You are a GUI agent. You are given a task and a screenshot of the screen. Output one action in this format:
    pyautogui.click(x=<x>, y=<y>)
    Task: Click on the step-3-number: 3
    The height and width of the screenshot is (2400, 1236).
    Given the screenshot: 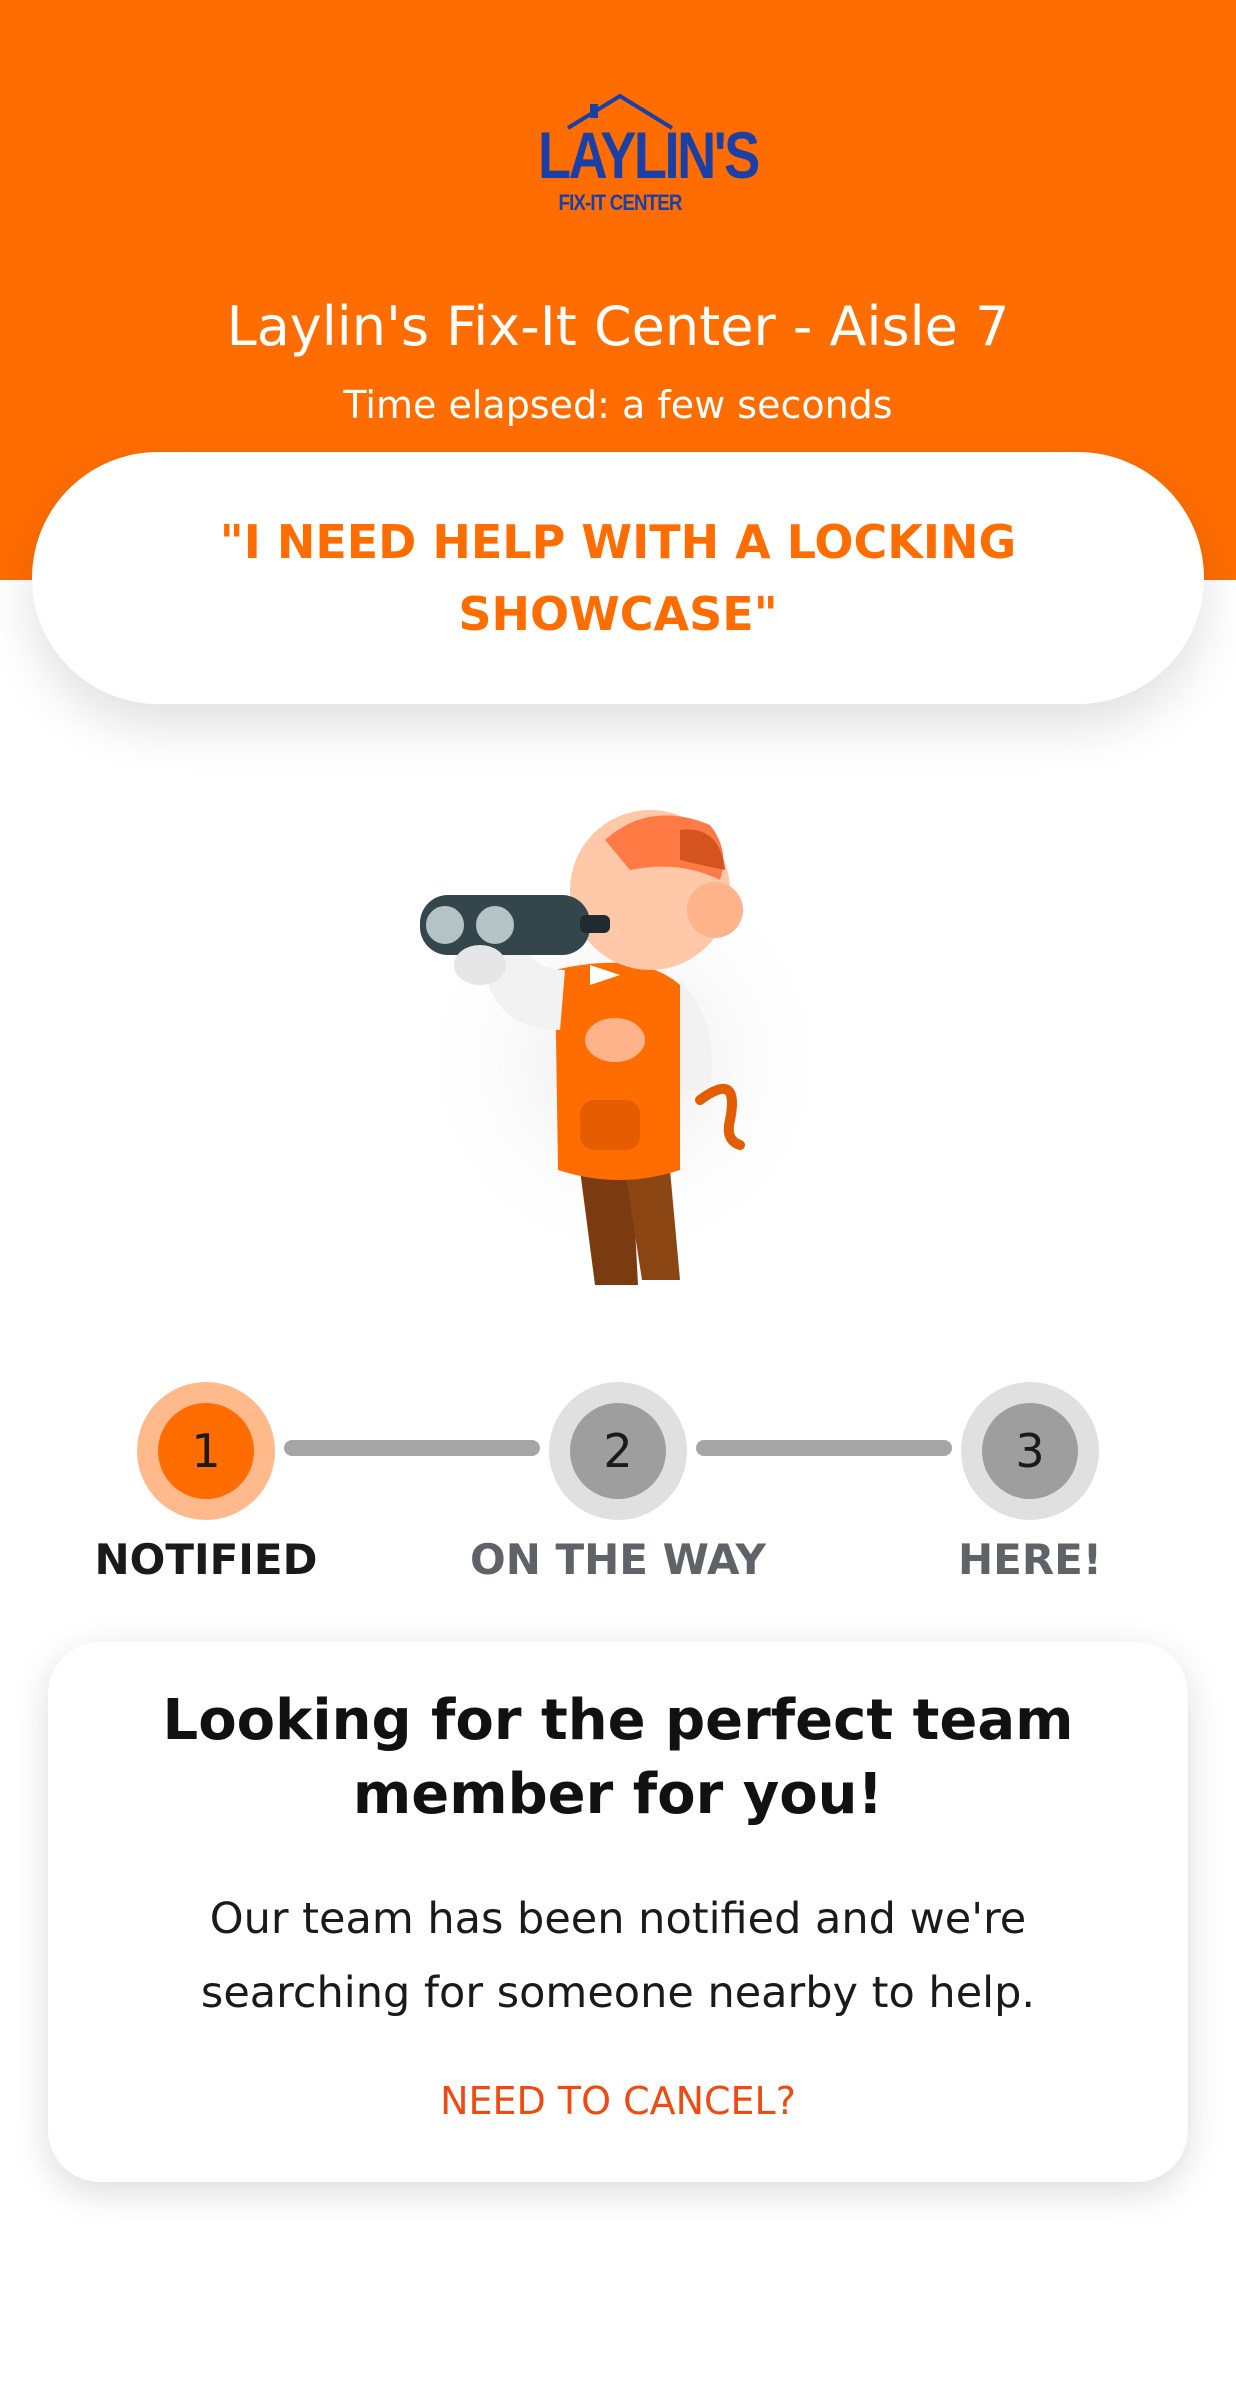 What is the action you would take?
    pyautogui.click(x=1030, y=1451)
    